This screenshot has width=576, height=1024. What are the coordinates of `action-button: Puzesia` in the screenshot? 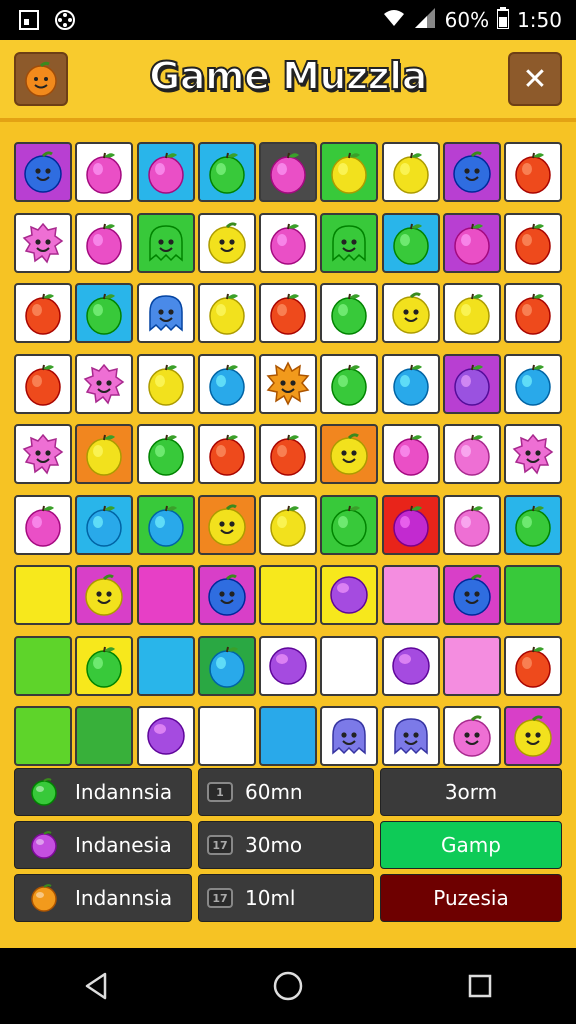 It's located at (471, 898).